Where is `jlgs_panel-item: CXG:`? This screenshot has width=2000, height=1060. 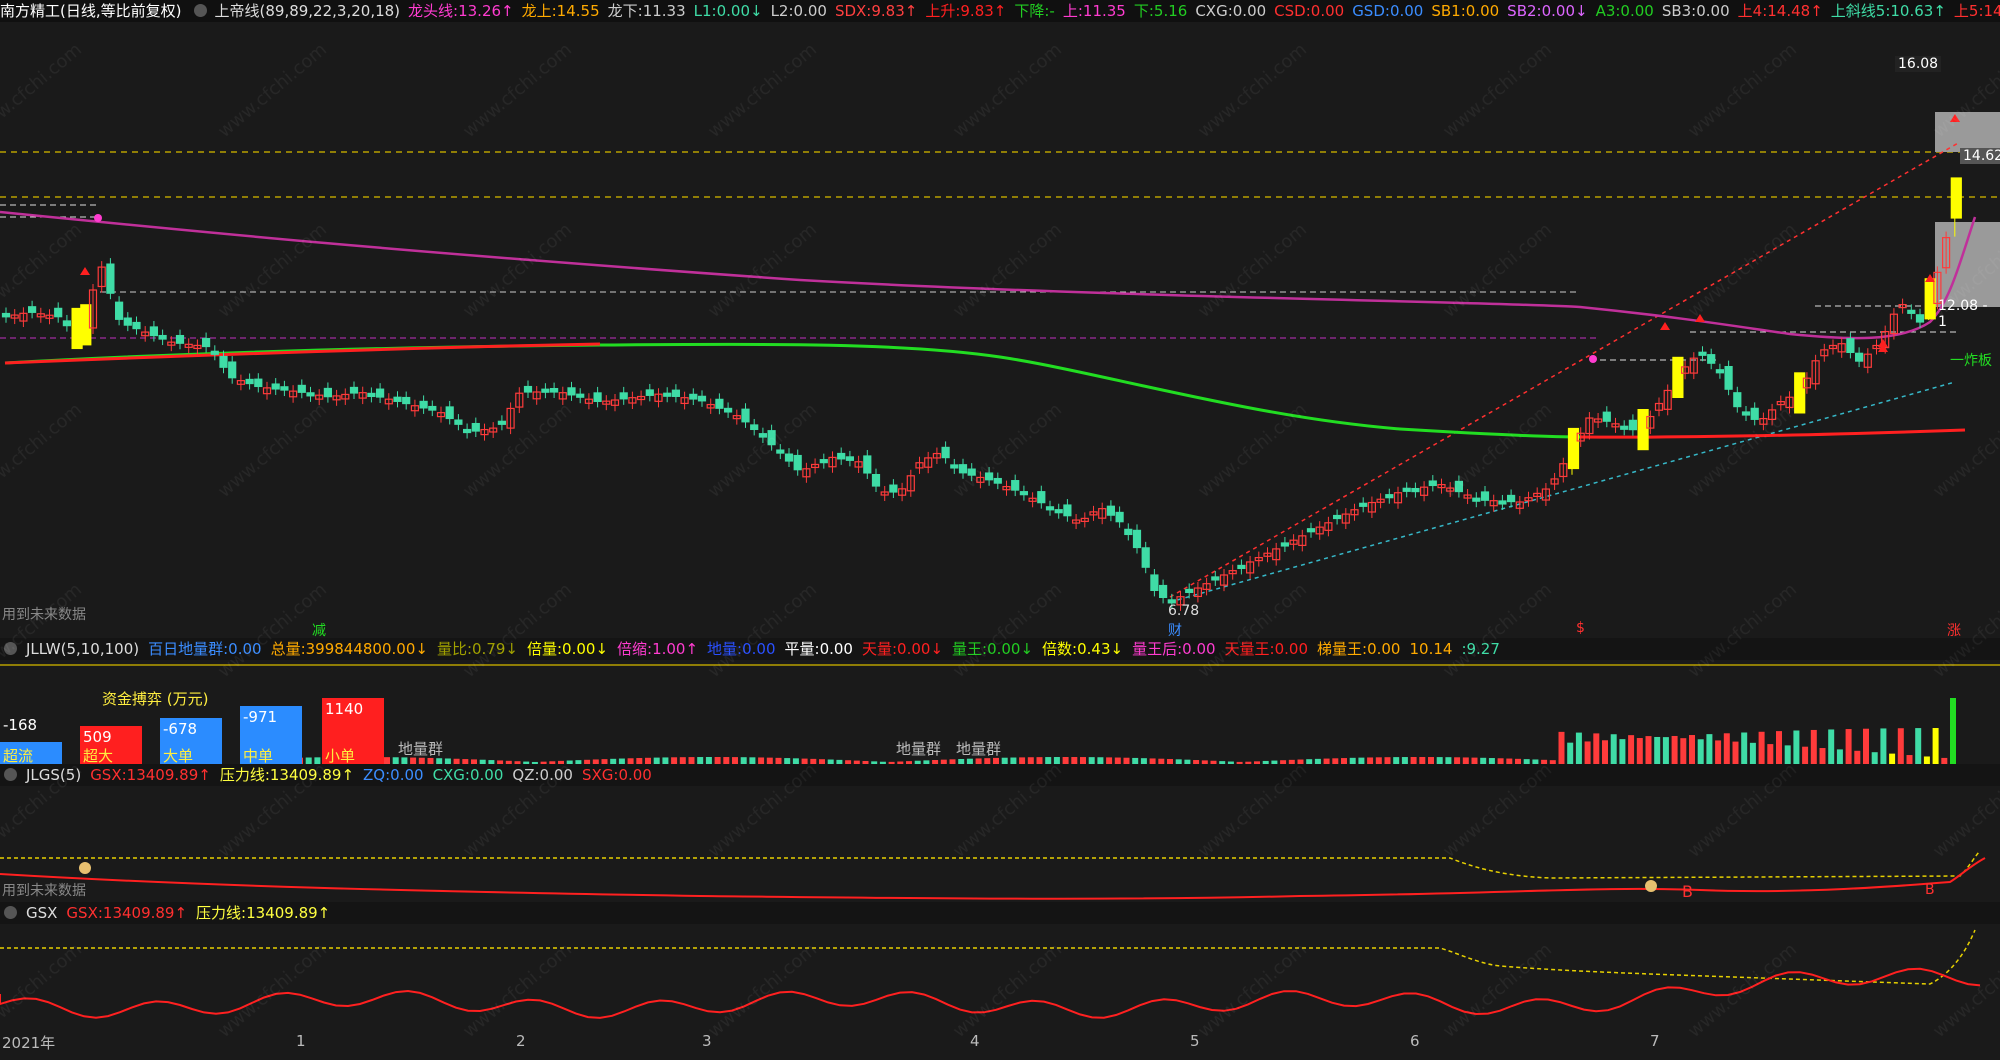 jlgs_panel-item: CXG: is located at coordinates (451, 775).